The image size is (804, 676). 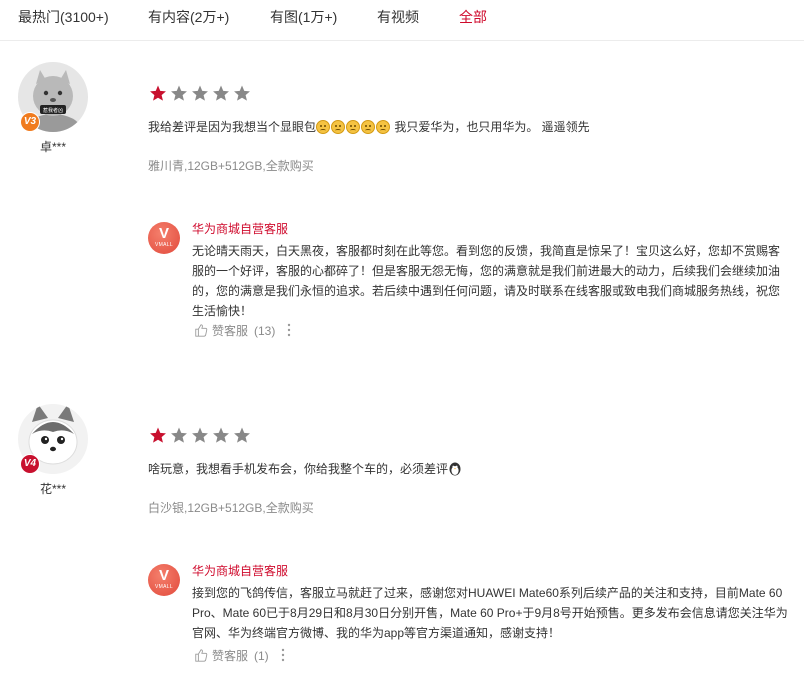 I want to click on reviewer-name: 卓***, so click(x=52, y=147).